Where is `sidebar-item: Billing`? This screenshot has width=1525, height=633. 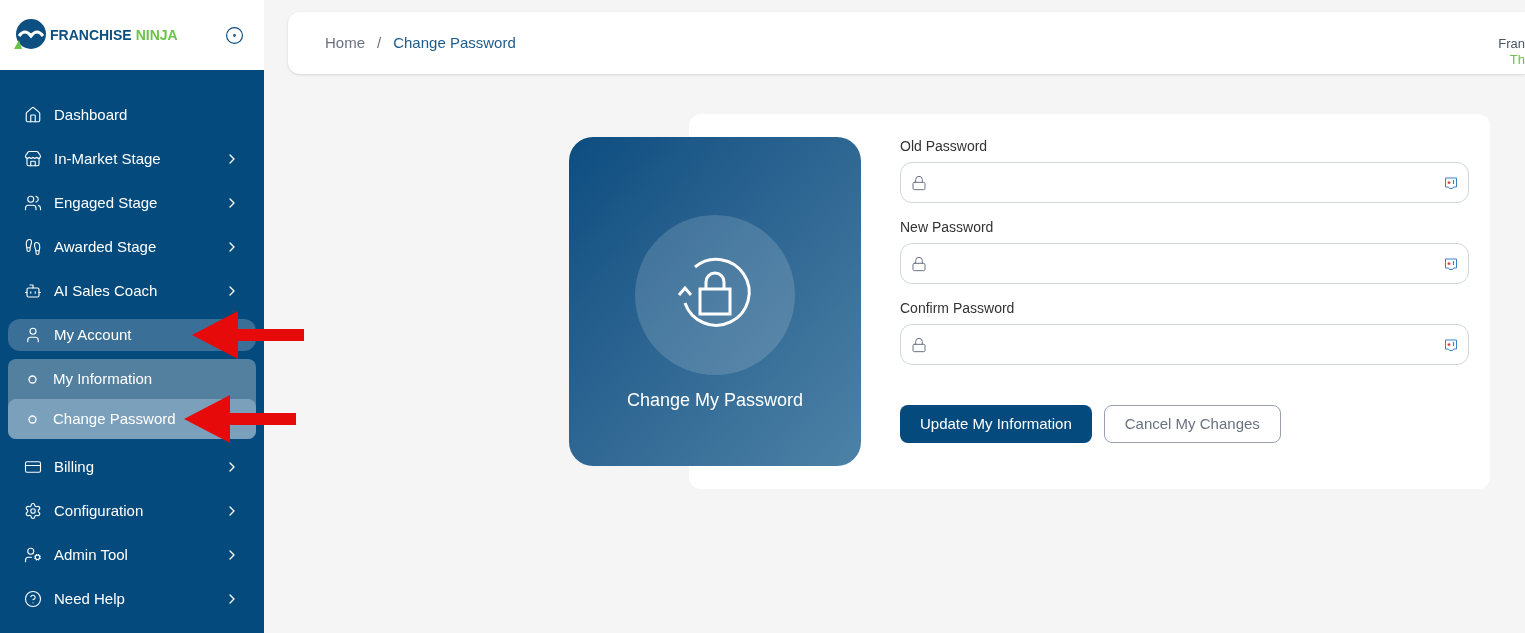
sidebar-item: Billing is located at coordinates (132, 467).